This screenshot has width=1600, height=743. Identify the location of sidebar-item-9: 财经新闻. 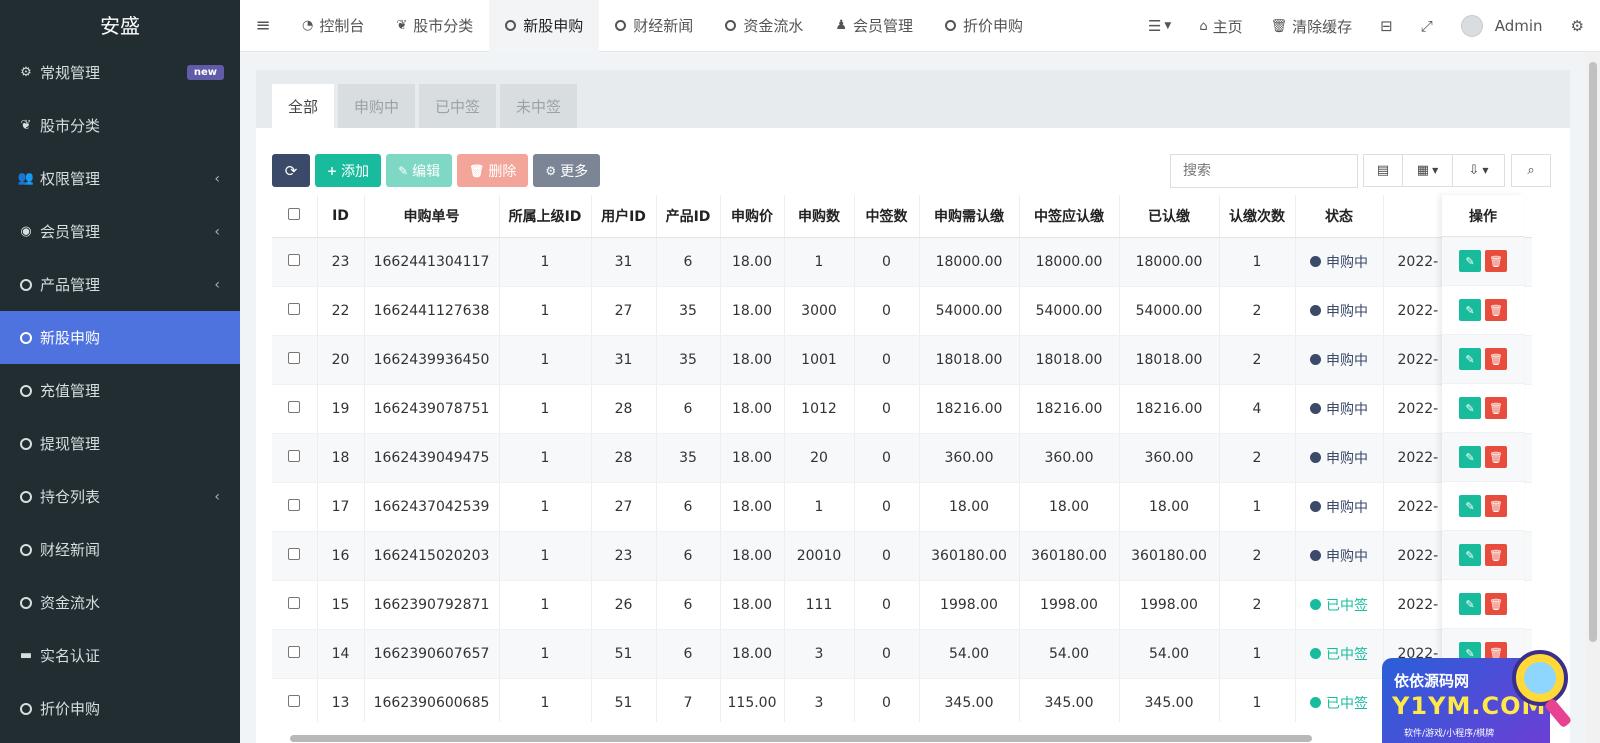
(120, 549).